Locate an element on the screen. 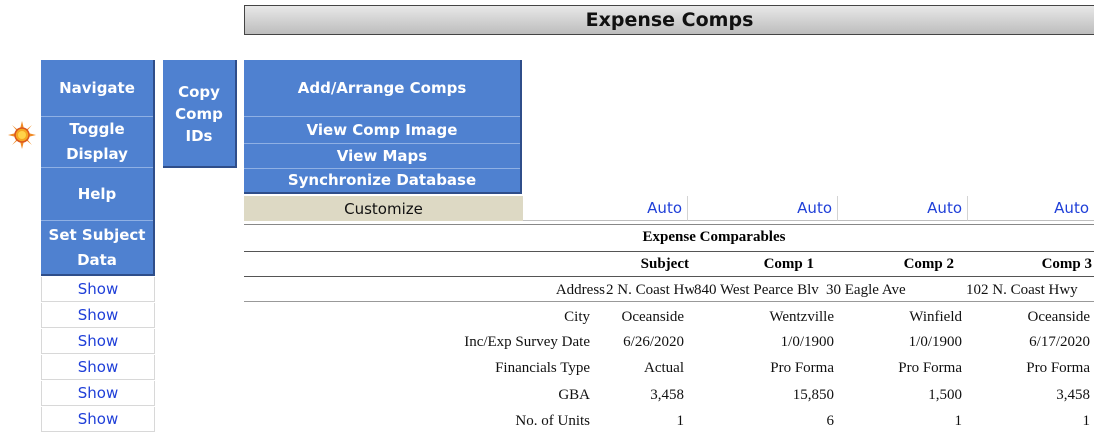  comp1-financials-type: Pro Forma is located at coordinates (802, 368).